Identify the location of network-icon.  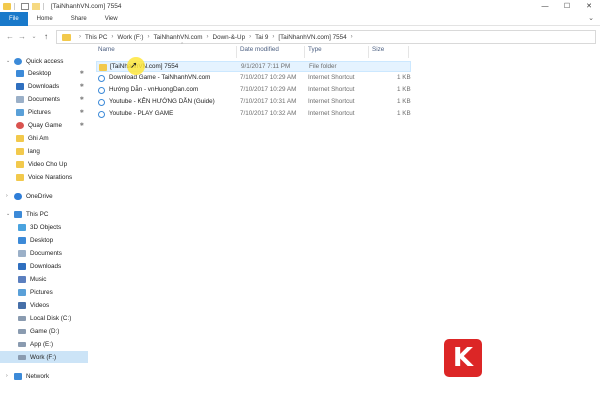
(18, 376).